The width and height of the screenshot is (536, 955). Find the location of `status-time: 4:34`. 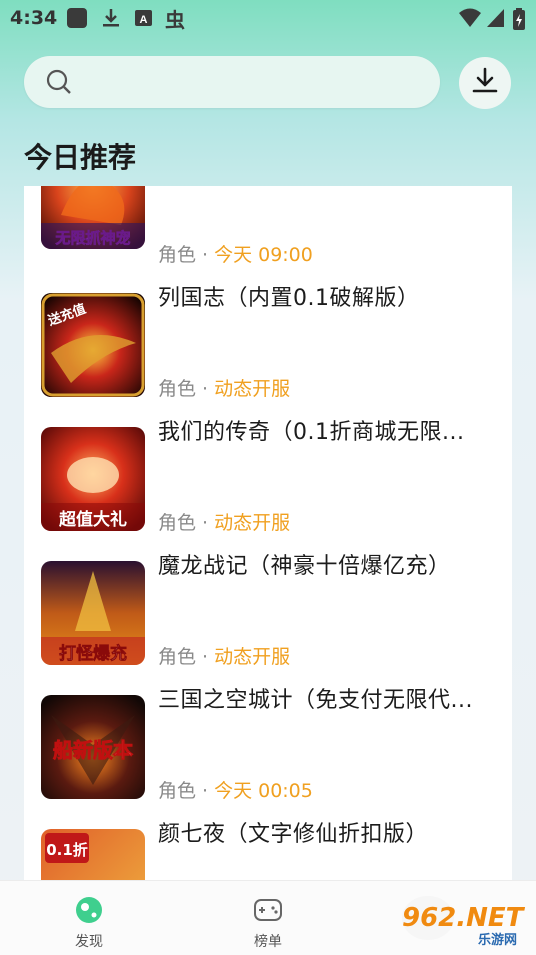

status-time: 4:34 is located at coordinates (34, 18).